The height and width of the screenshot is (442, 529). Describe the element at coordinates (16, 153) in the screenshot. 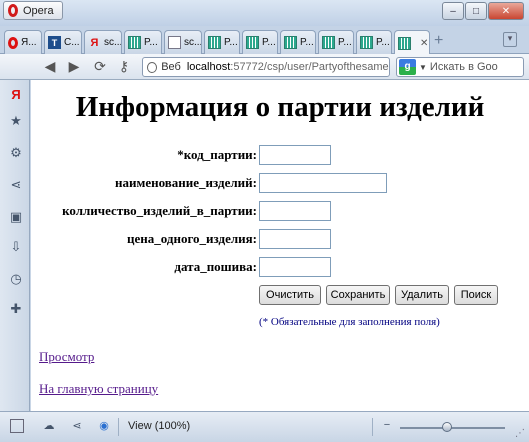

I see `gear-icon: ⚙` at that location.